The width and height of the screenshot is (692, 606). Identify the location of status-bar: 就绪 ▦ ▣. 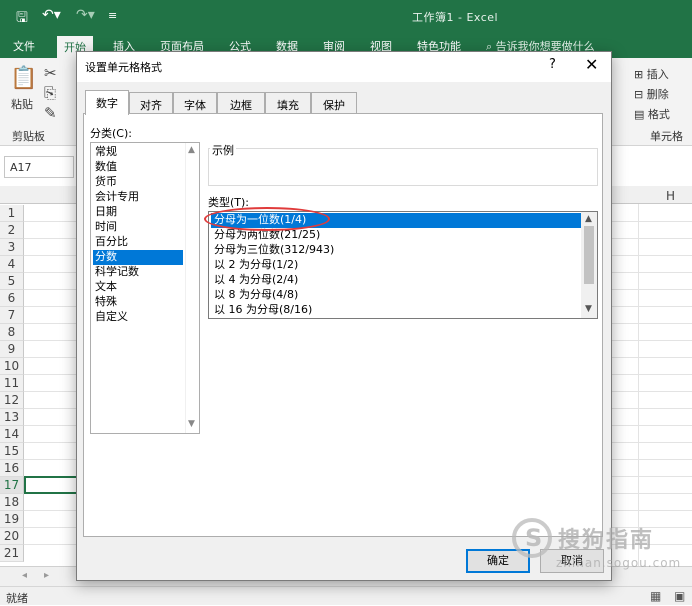
(346, 595).